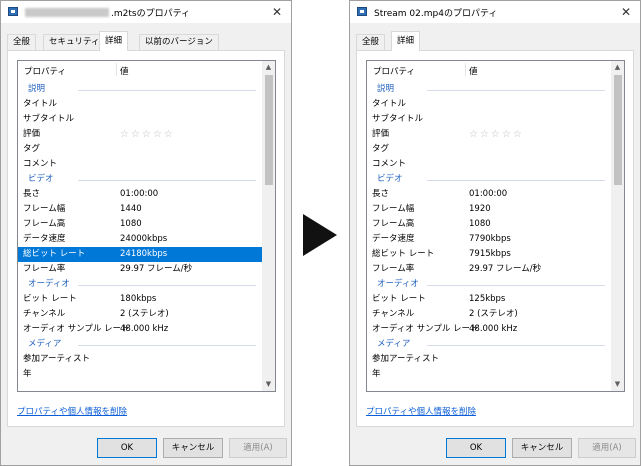 This screenshot has height=466, width=642. What do you see at coordinates (40, 164) in the screenshot?
I see `property-name: コメント` at bounding box center [40, 164].